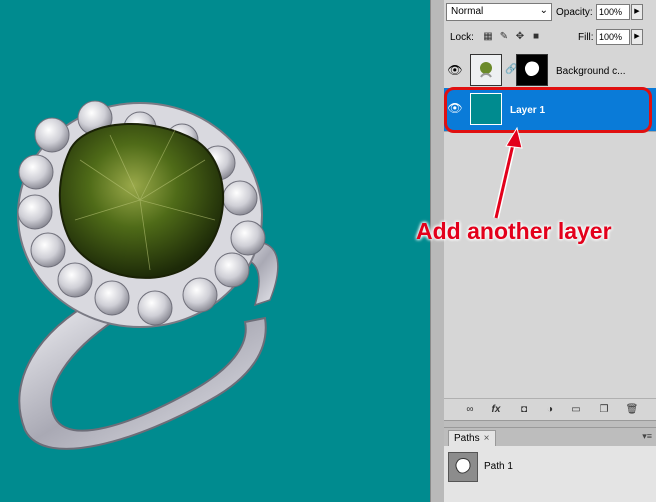 The height and width of the screenshot is (502, 656). I want to click on eye-icon: 👁, so click(455, 70).